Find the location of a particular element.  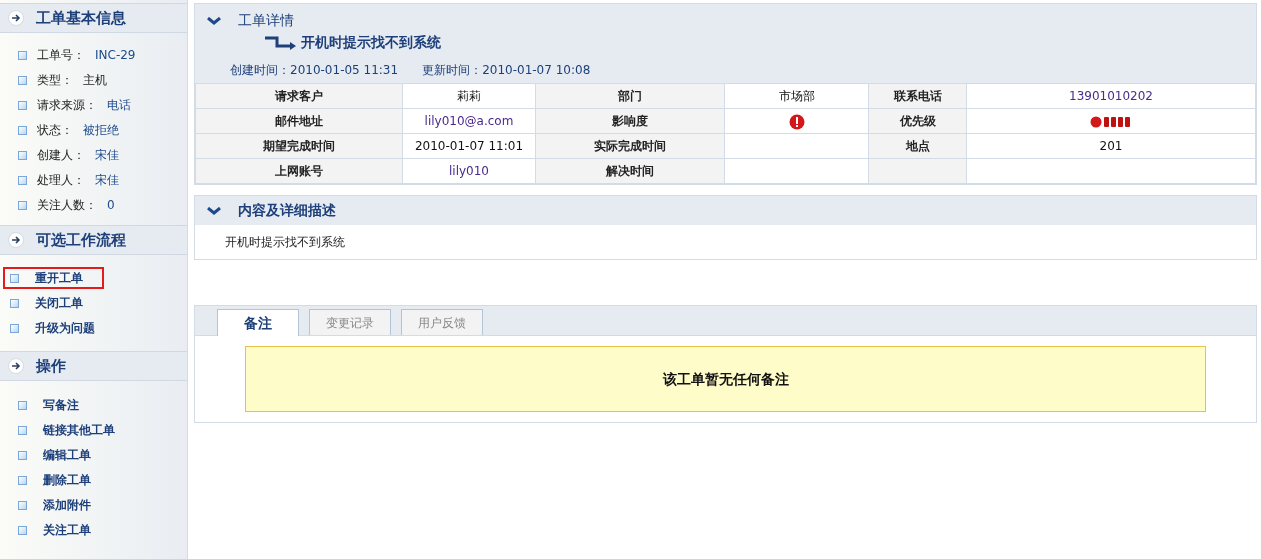

info-label: 状态： is located at coordinates (55, 130).